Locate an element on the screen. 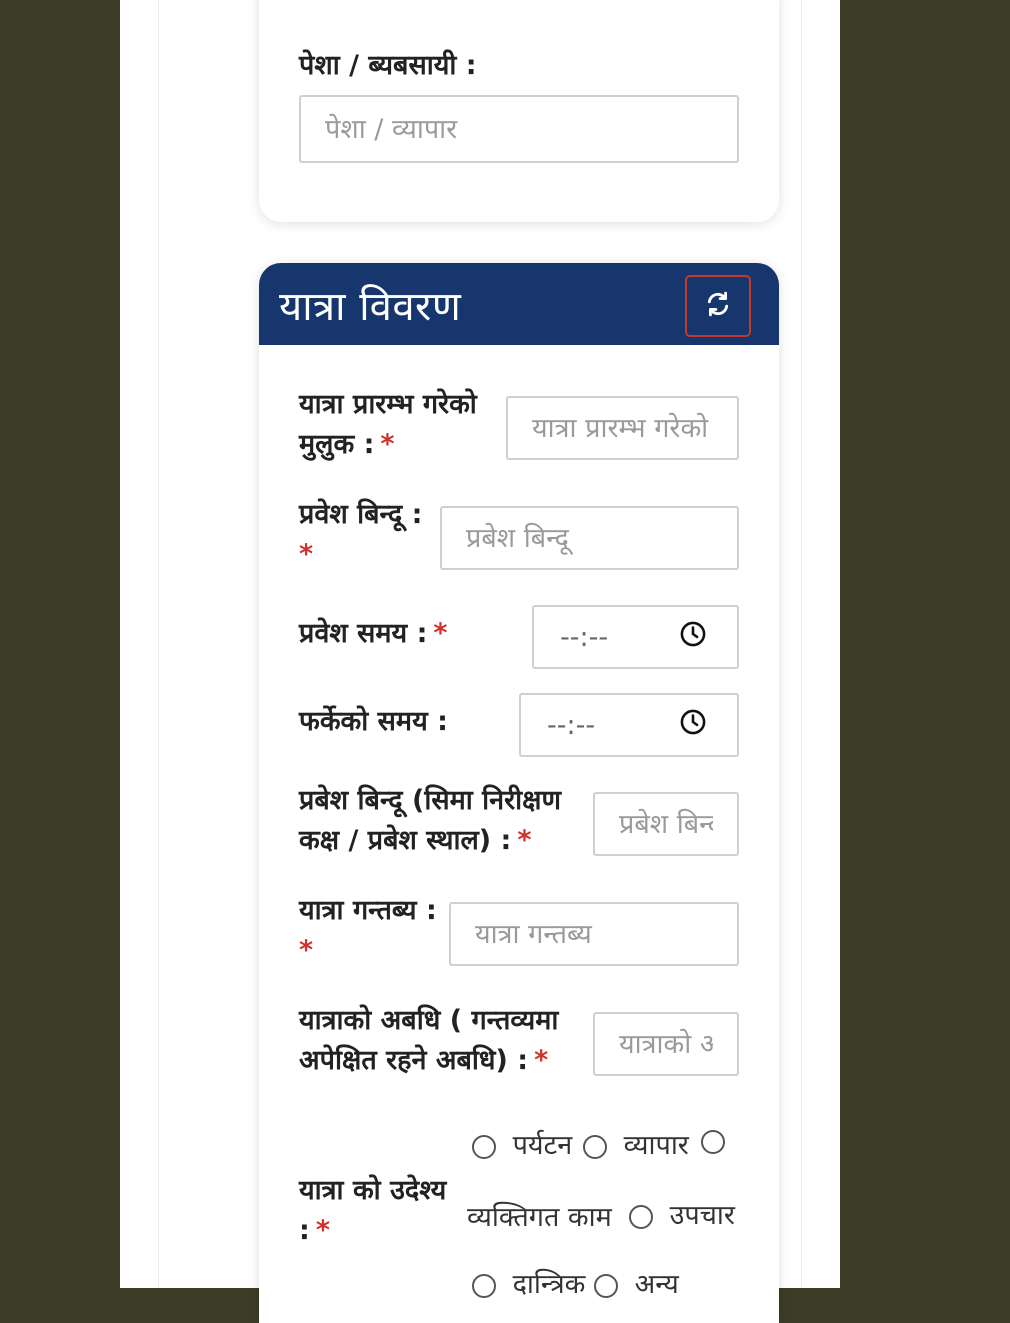 The width and height of the screenshot is (1010, 1323). option-label: पर्यटन is located at coordinates (542, 1145).